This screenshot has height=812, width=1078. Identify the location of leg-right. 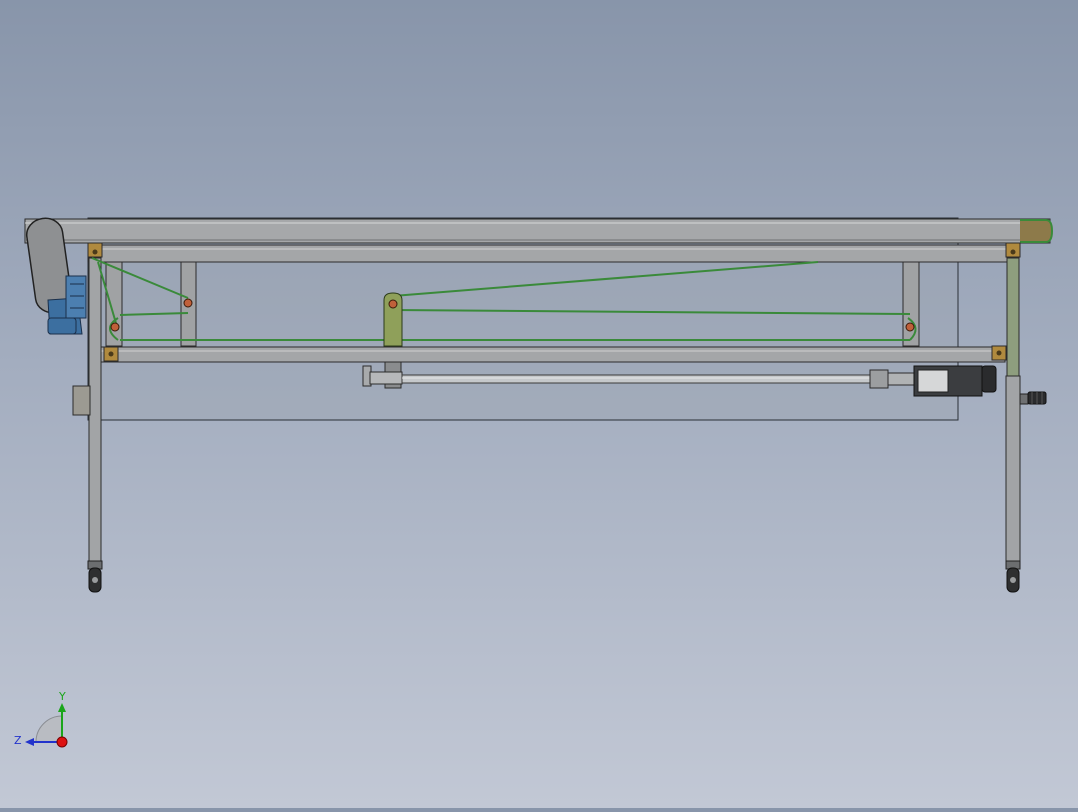
(1013, 469).